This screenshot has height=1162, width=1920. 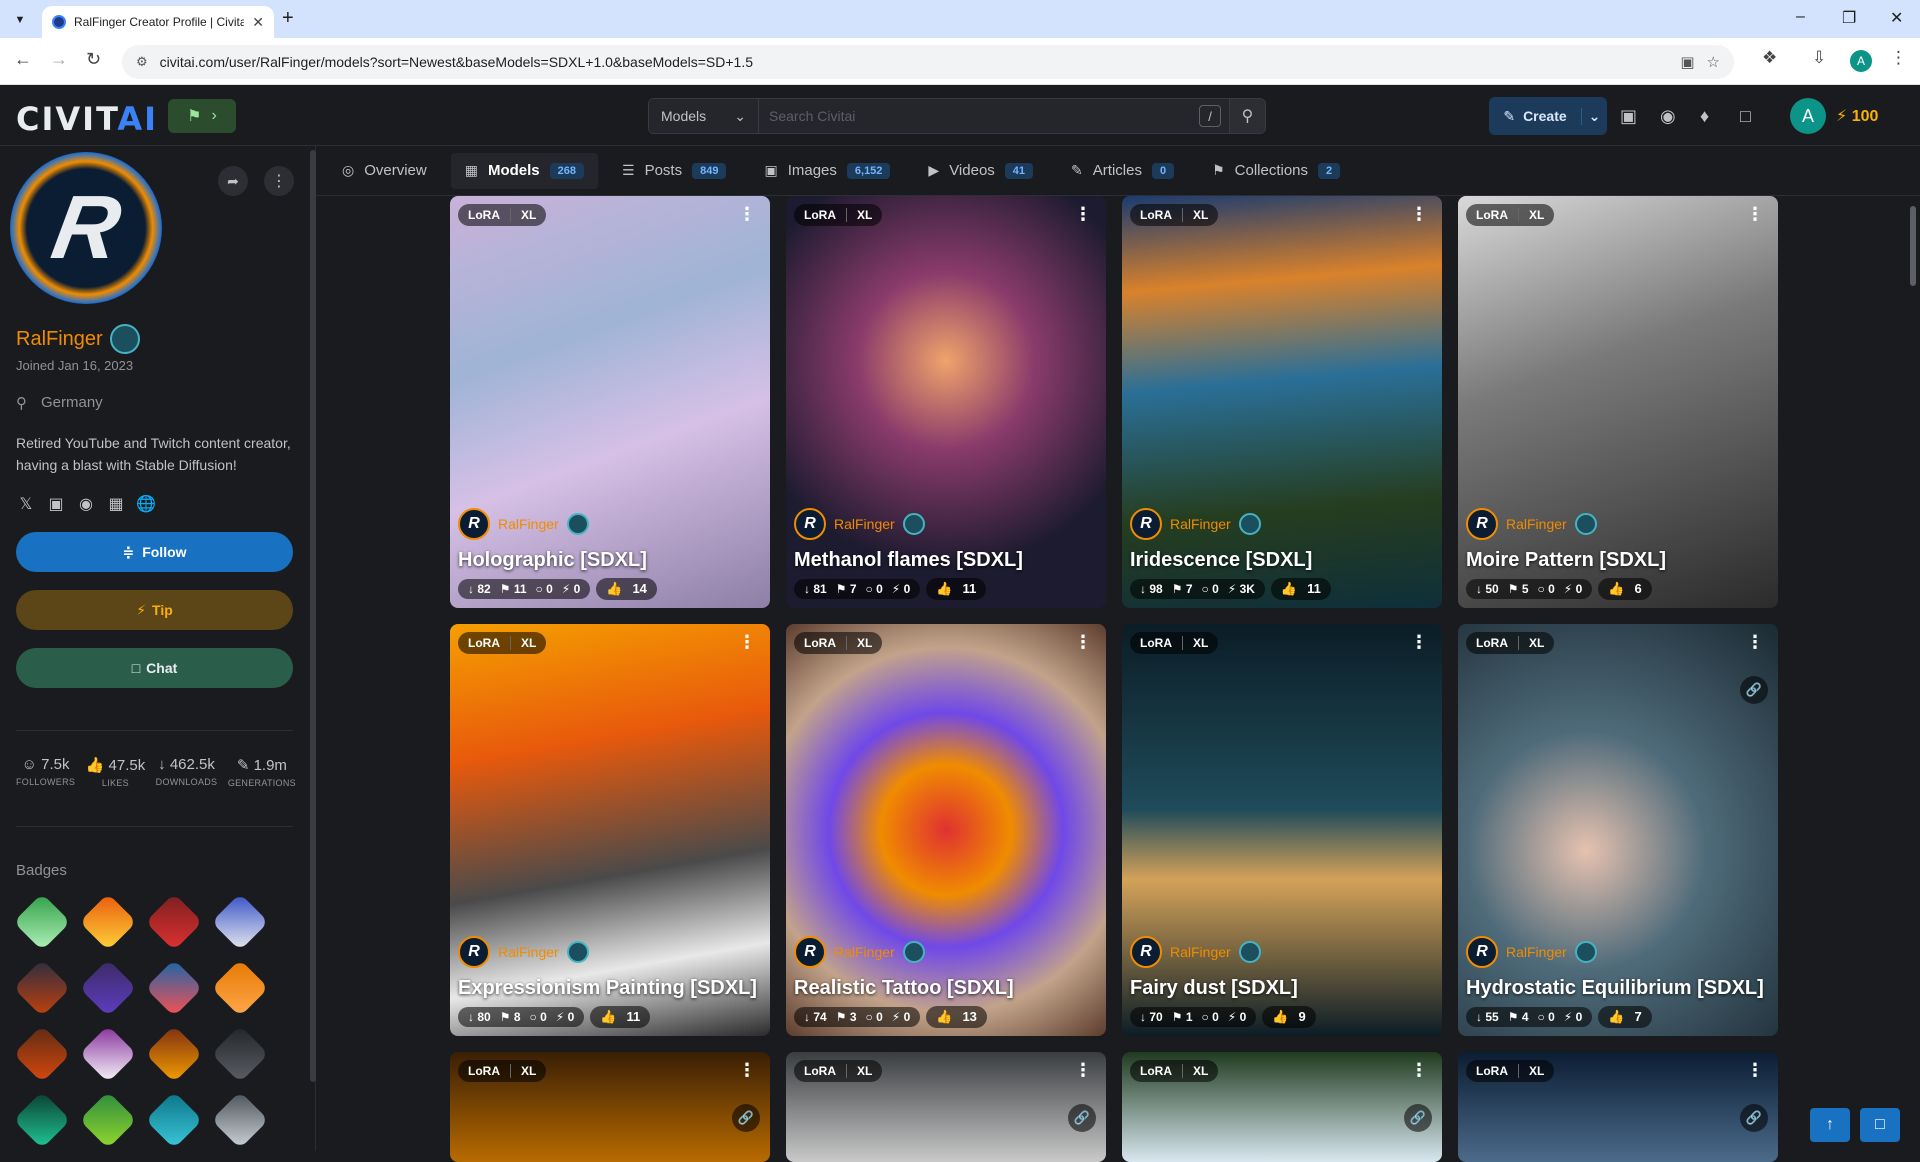 I want to click on badge-f-icon, so click(x=42, y=1120).